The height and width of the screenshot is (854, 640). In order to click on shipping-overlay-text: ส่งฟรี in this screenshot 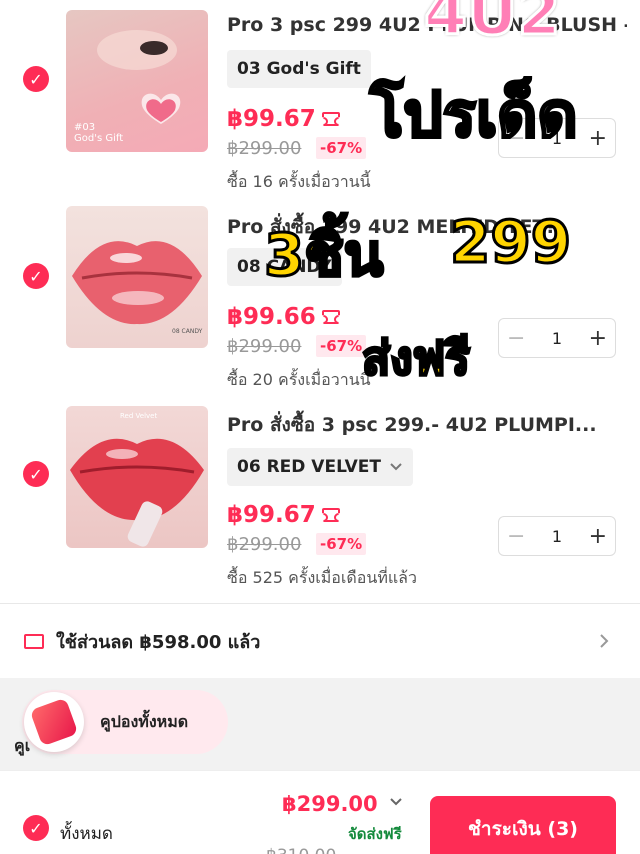, I will do `click(416, 358)`.